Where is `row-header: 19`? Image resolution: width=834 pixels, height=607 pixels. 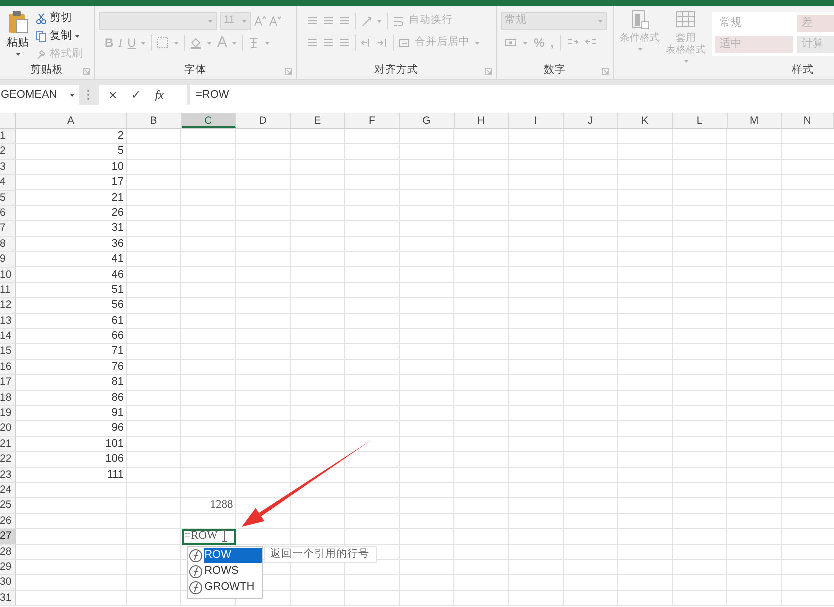
row-header: 19 is located at coordinates (8, 414).